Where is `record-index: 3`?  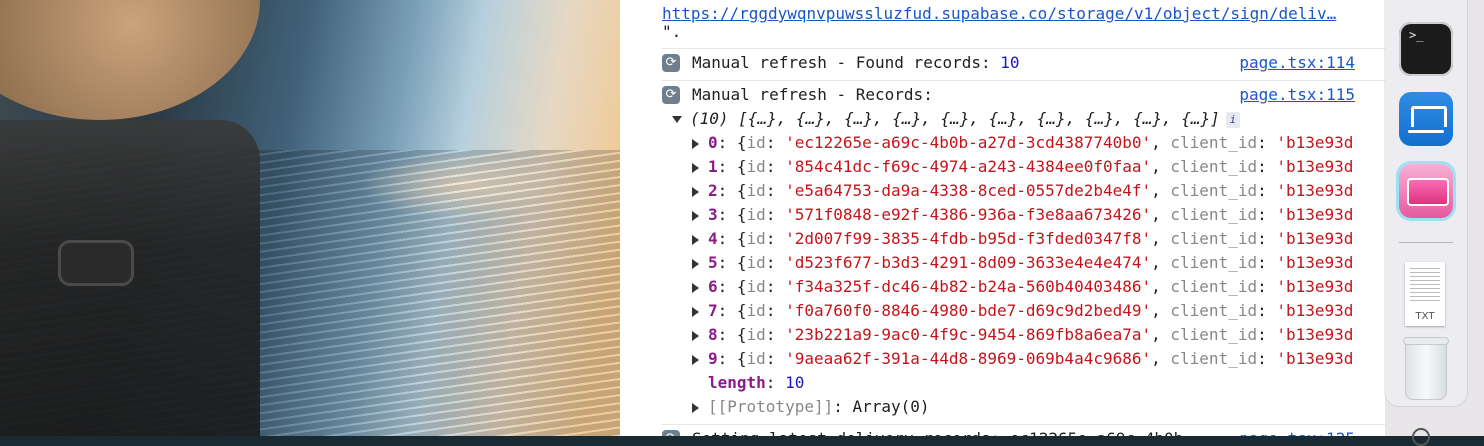
record-index: 3 is located at coordinates (713, 214).